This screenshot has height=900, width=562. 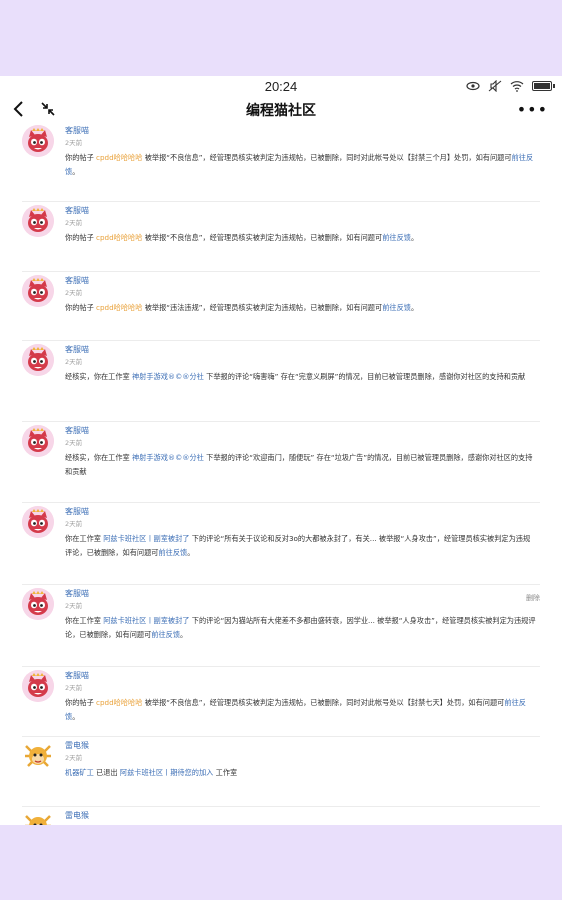 I want to click on status-bar: 20:24, so click(x=281, y=87).